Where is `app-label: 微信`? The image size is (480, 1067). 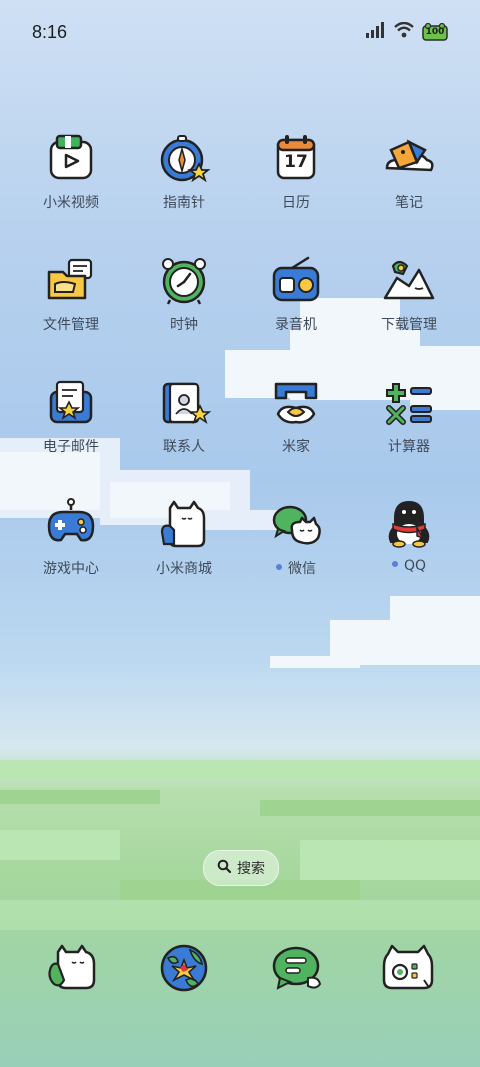 app-label: 微信 is located at coordinates (296, 568).